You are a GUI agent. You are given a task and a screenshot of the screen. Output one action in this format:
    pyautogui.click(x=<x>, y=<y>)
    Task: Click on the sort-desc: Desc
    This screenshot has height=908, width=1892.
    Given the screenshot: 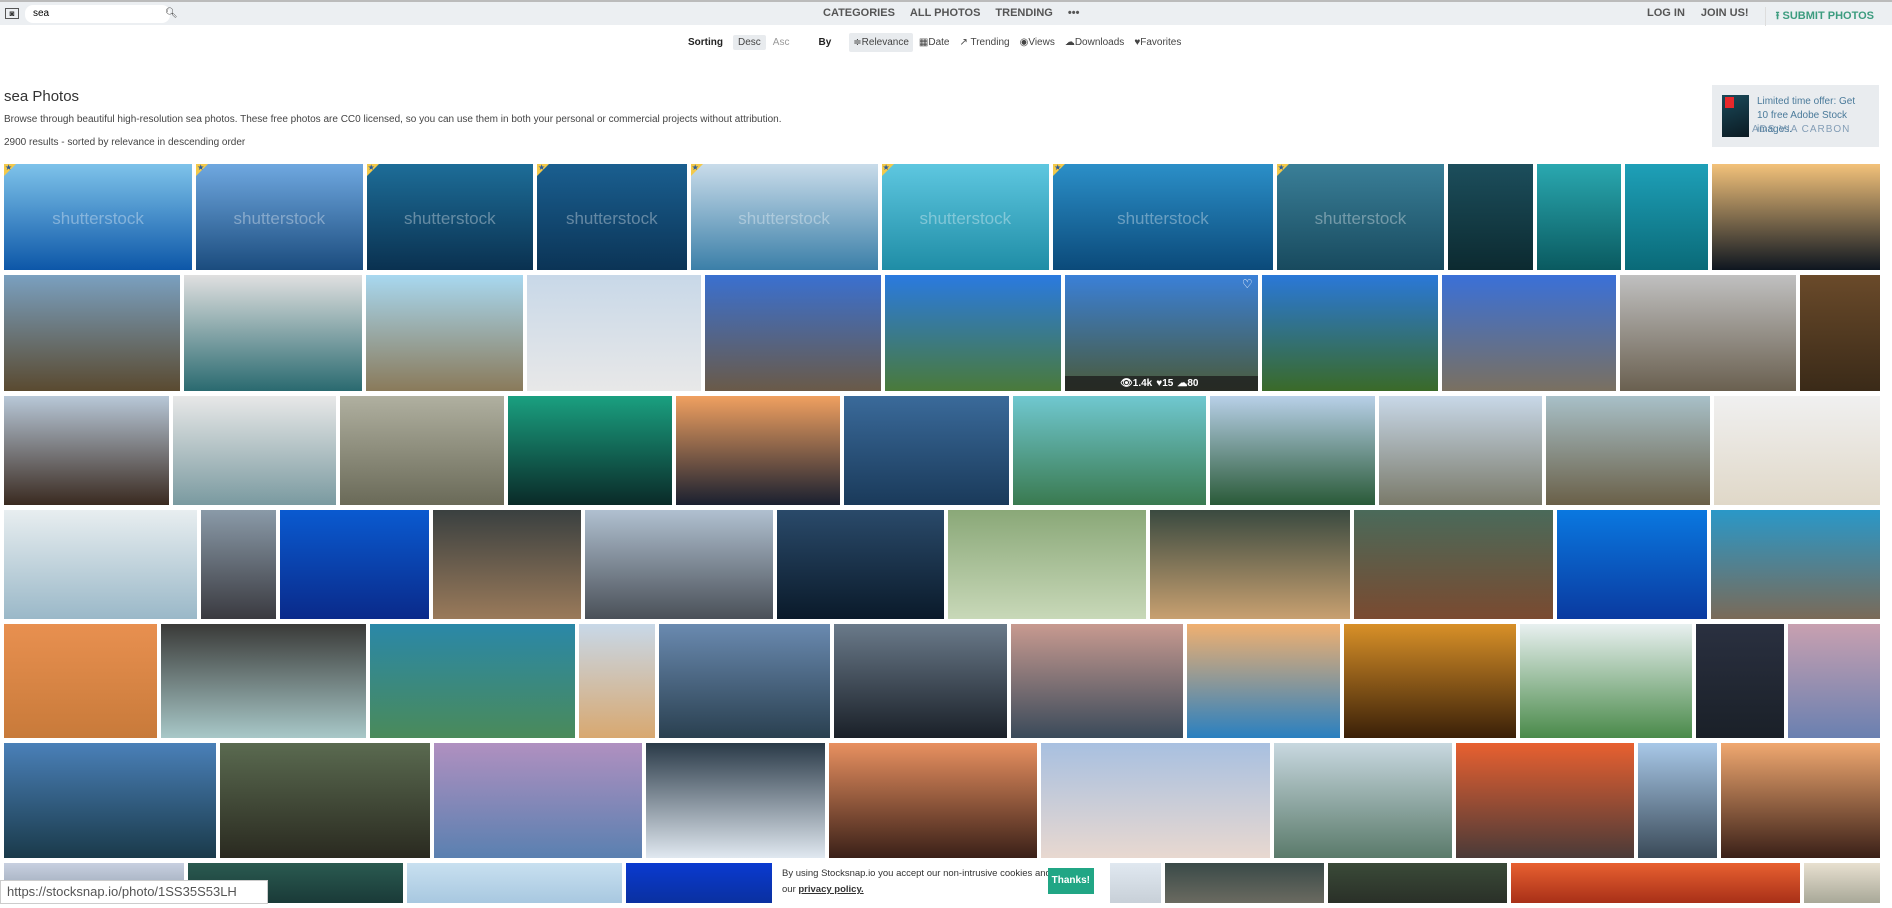 What is the action you would take?
    pyautogui.click(x=749, y=42)
    